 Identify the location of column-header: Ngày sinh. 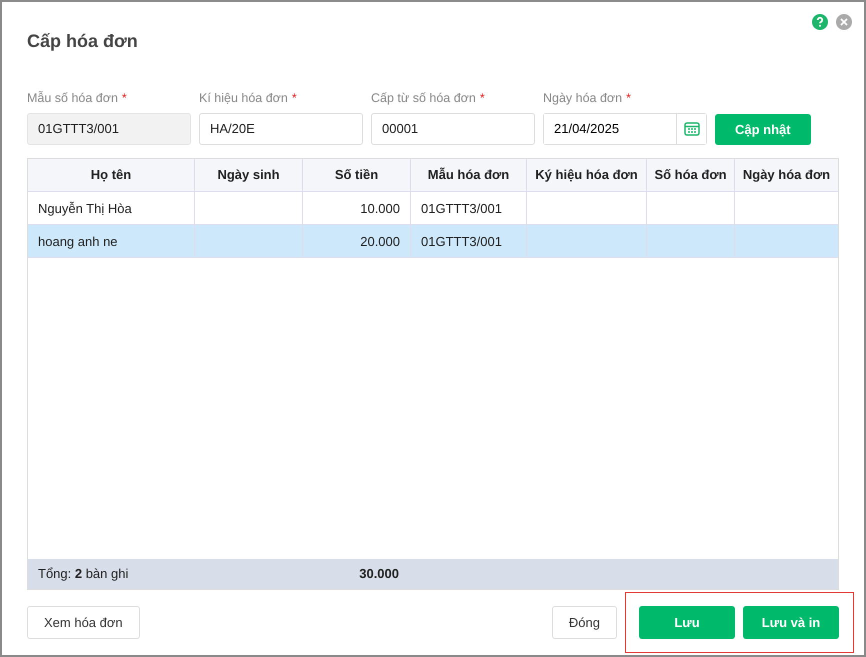
(249, 175).